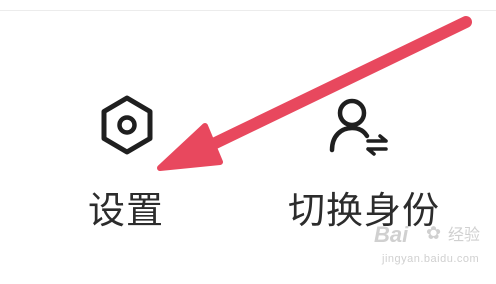 The height and width of the screenshot is (284, 496). What do you see at coordinates (434, 233) in the screenshot?
I see `paw-icon: ✿` at bounding box center [434, 233].